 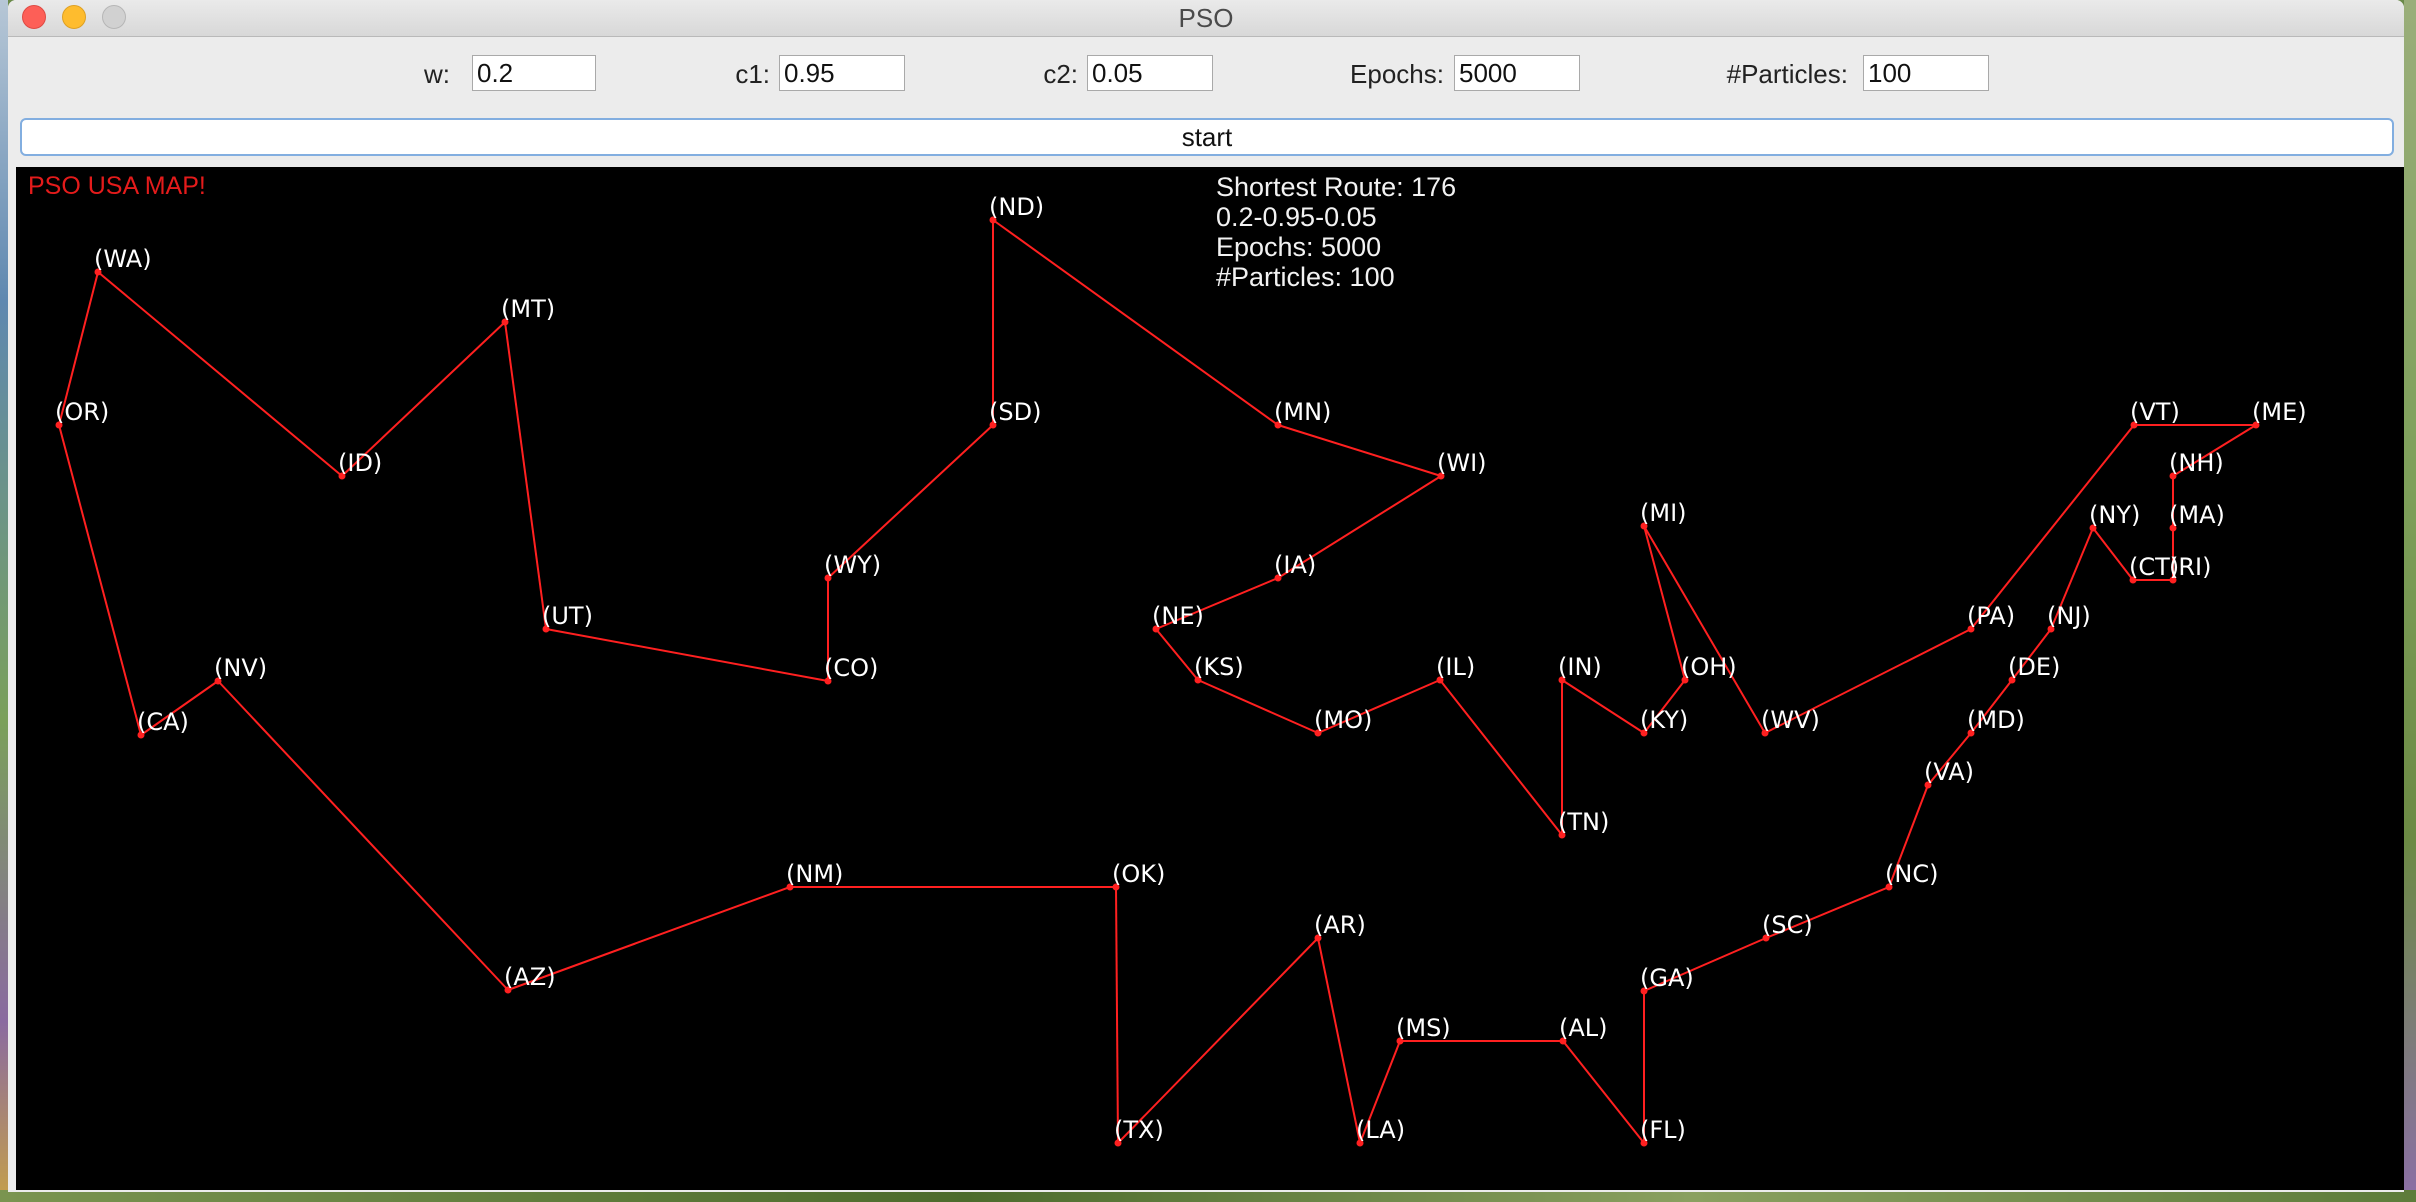 What do you see at coordinates (1787, 74) in the screenshot?
I see `particles-label: #Particles:` at bounding box center [1787, 74].